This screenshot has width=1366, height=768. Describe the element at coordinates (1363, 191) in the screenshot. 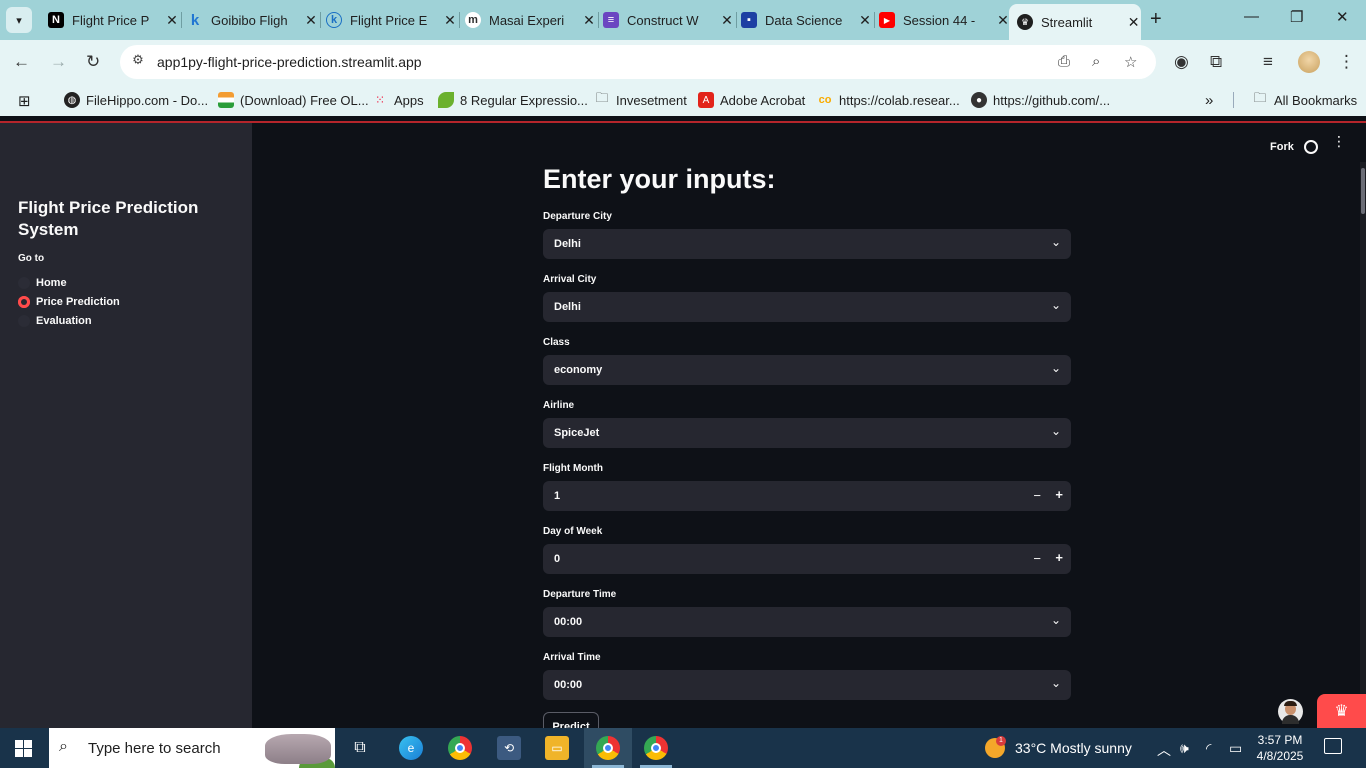

I see `scrollbar-thumb` at that location.